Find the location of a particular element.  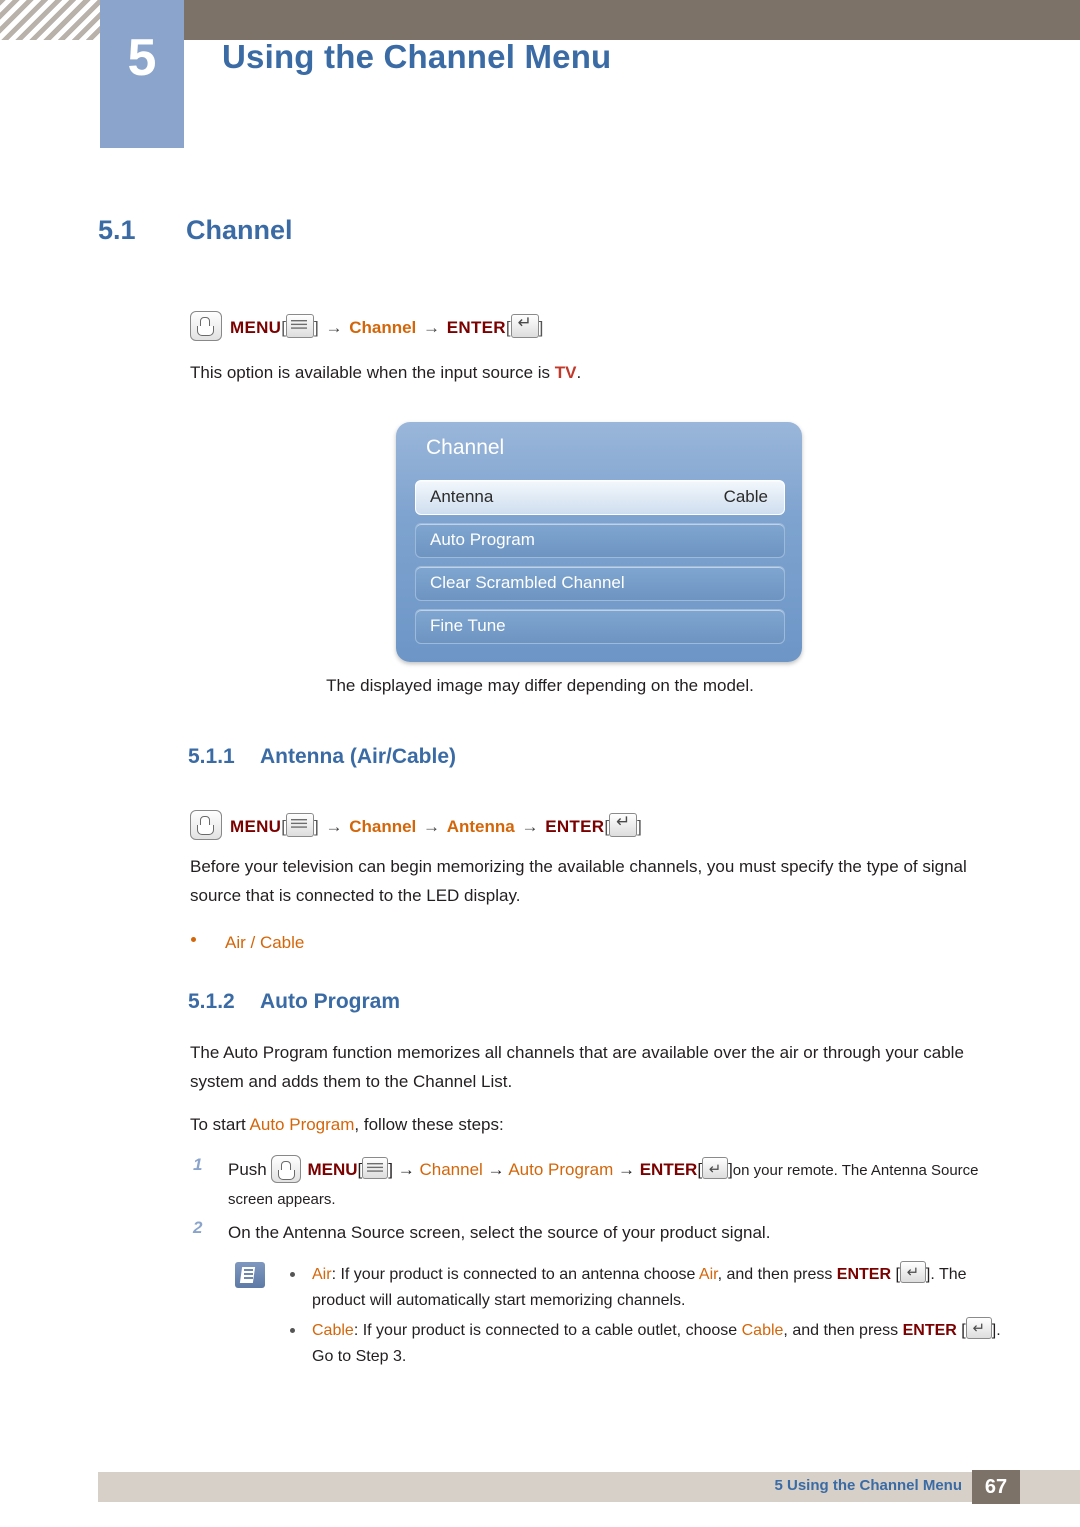

menu-path-channel: MENU[] → Channel → ENTER[] is located at coordinates (366, 326).